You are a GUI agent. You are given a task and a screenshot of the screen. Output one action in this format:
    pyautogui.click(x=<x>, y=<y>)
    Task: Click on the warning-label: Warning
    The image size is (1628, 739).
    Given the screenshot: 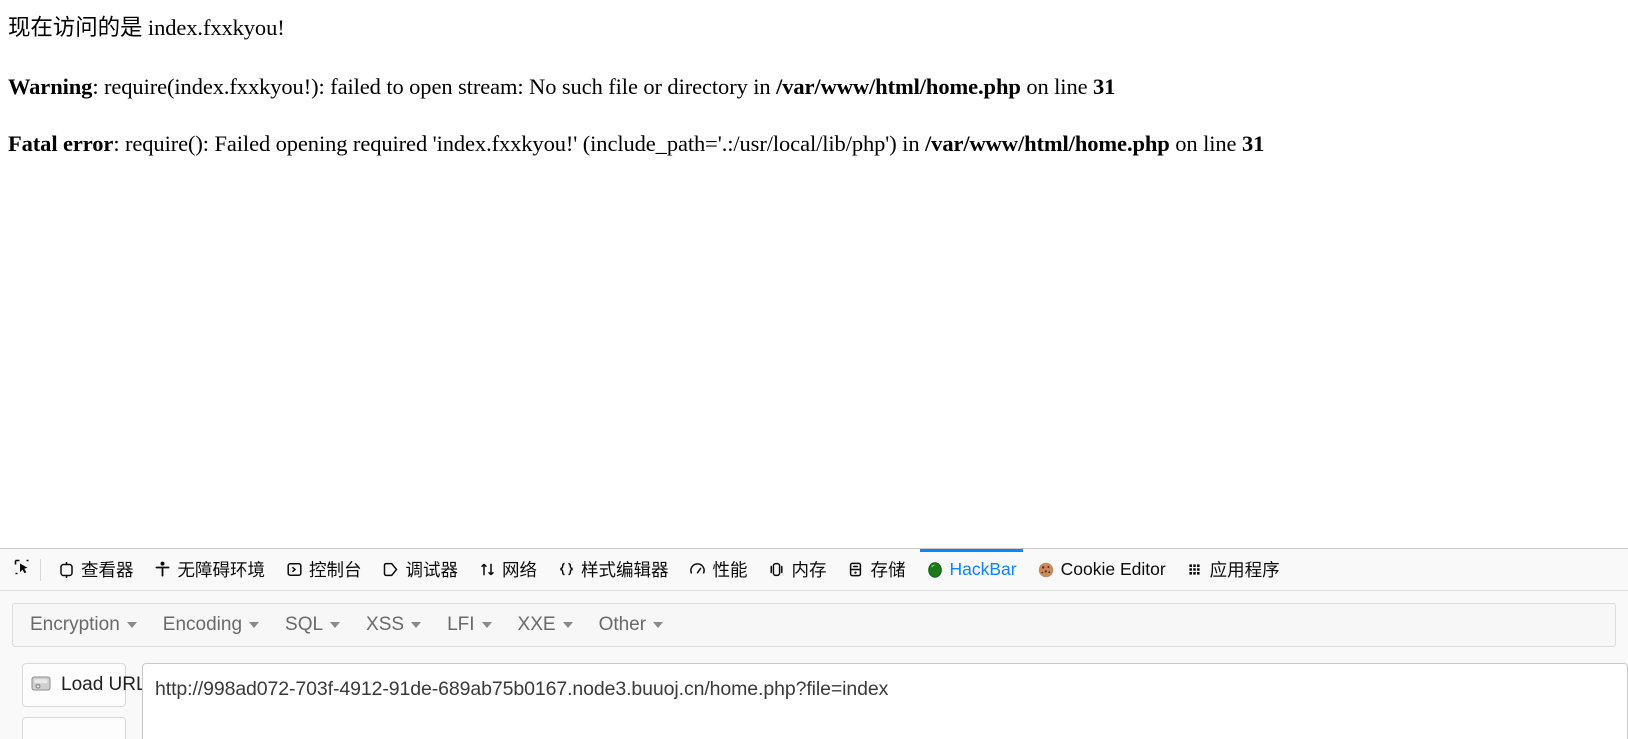 What is the action you would take?
    pyautogui.click(x=50, y=86)
    